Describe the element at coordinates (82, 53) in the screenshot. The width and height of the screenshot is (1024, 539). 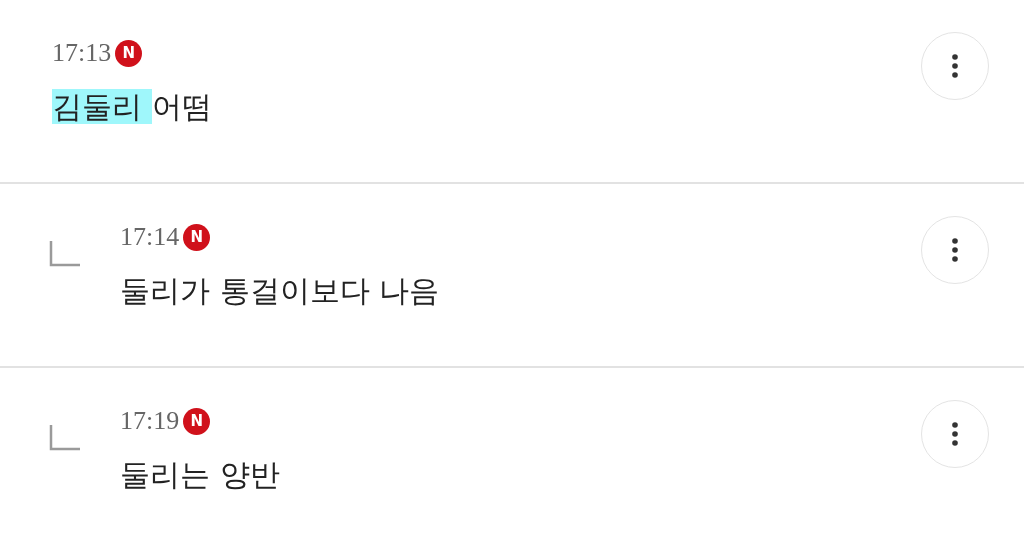
I see `comment-time: 17:13` at that location.